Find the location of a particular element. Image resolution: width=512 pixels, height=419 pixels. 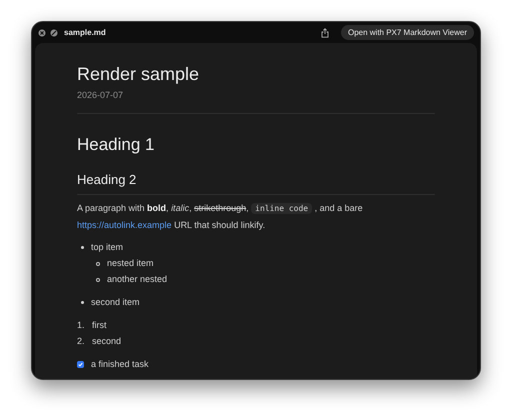

paragraph-text: A paragraph with bold, italic, strikethrough, inline code , and a bare https://autolink.example URL that should linkify. is located at coordinates (220, 217).